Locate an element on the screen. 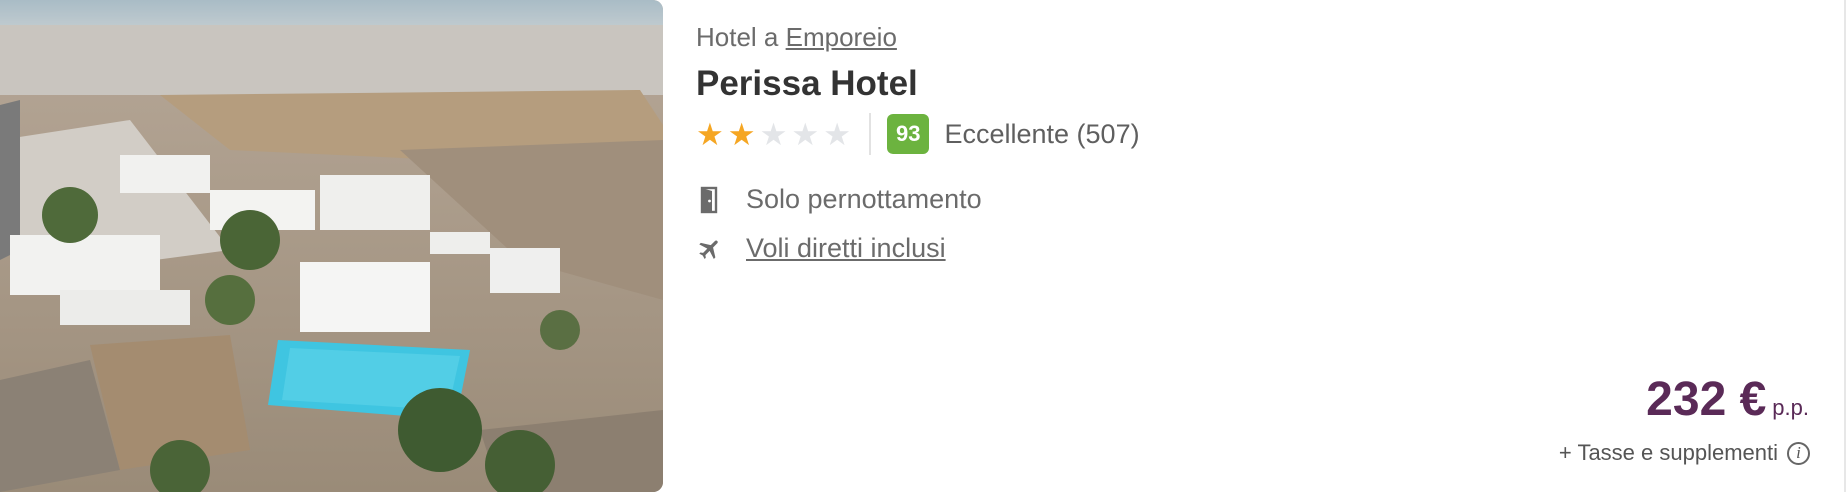  feature-flights: Voli diretti inclusi is located at coordinates (821, 248).